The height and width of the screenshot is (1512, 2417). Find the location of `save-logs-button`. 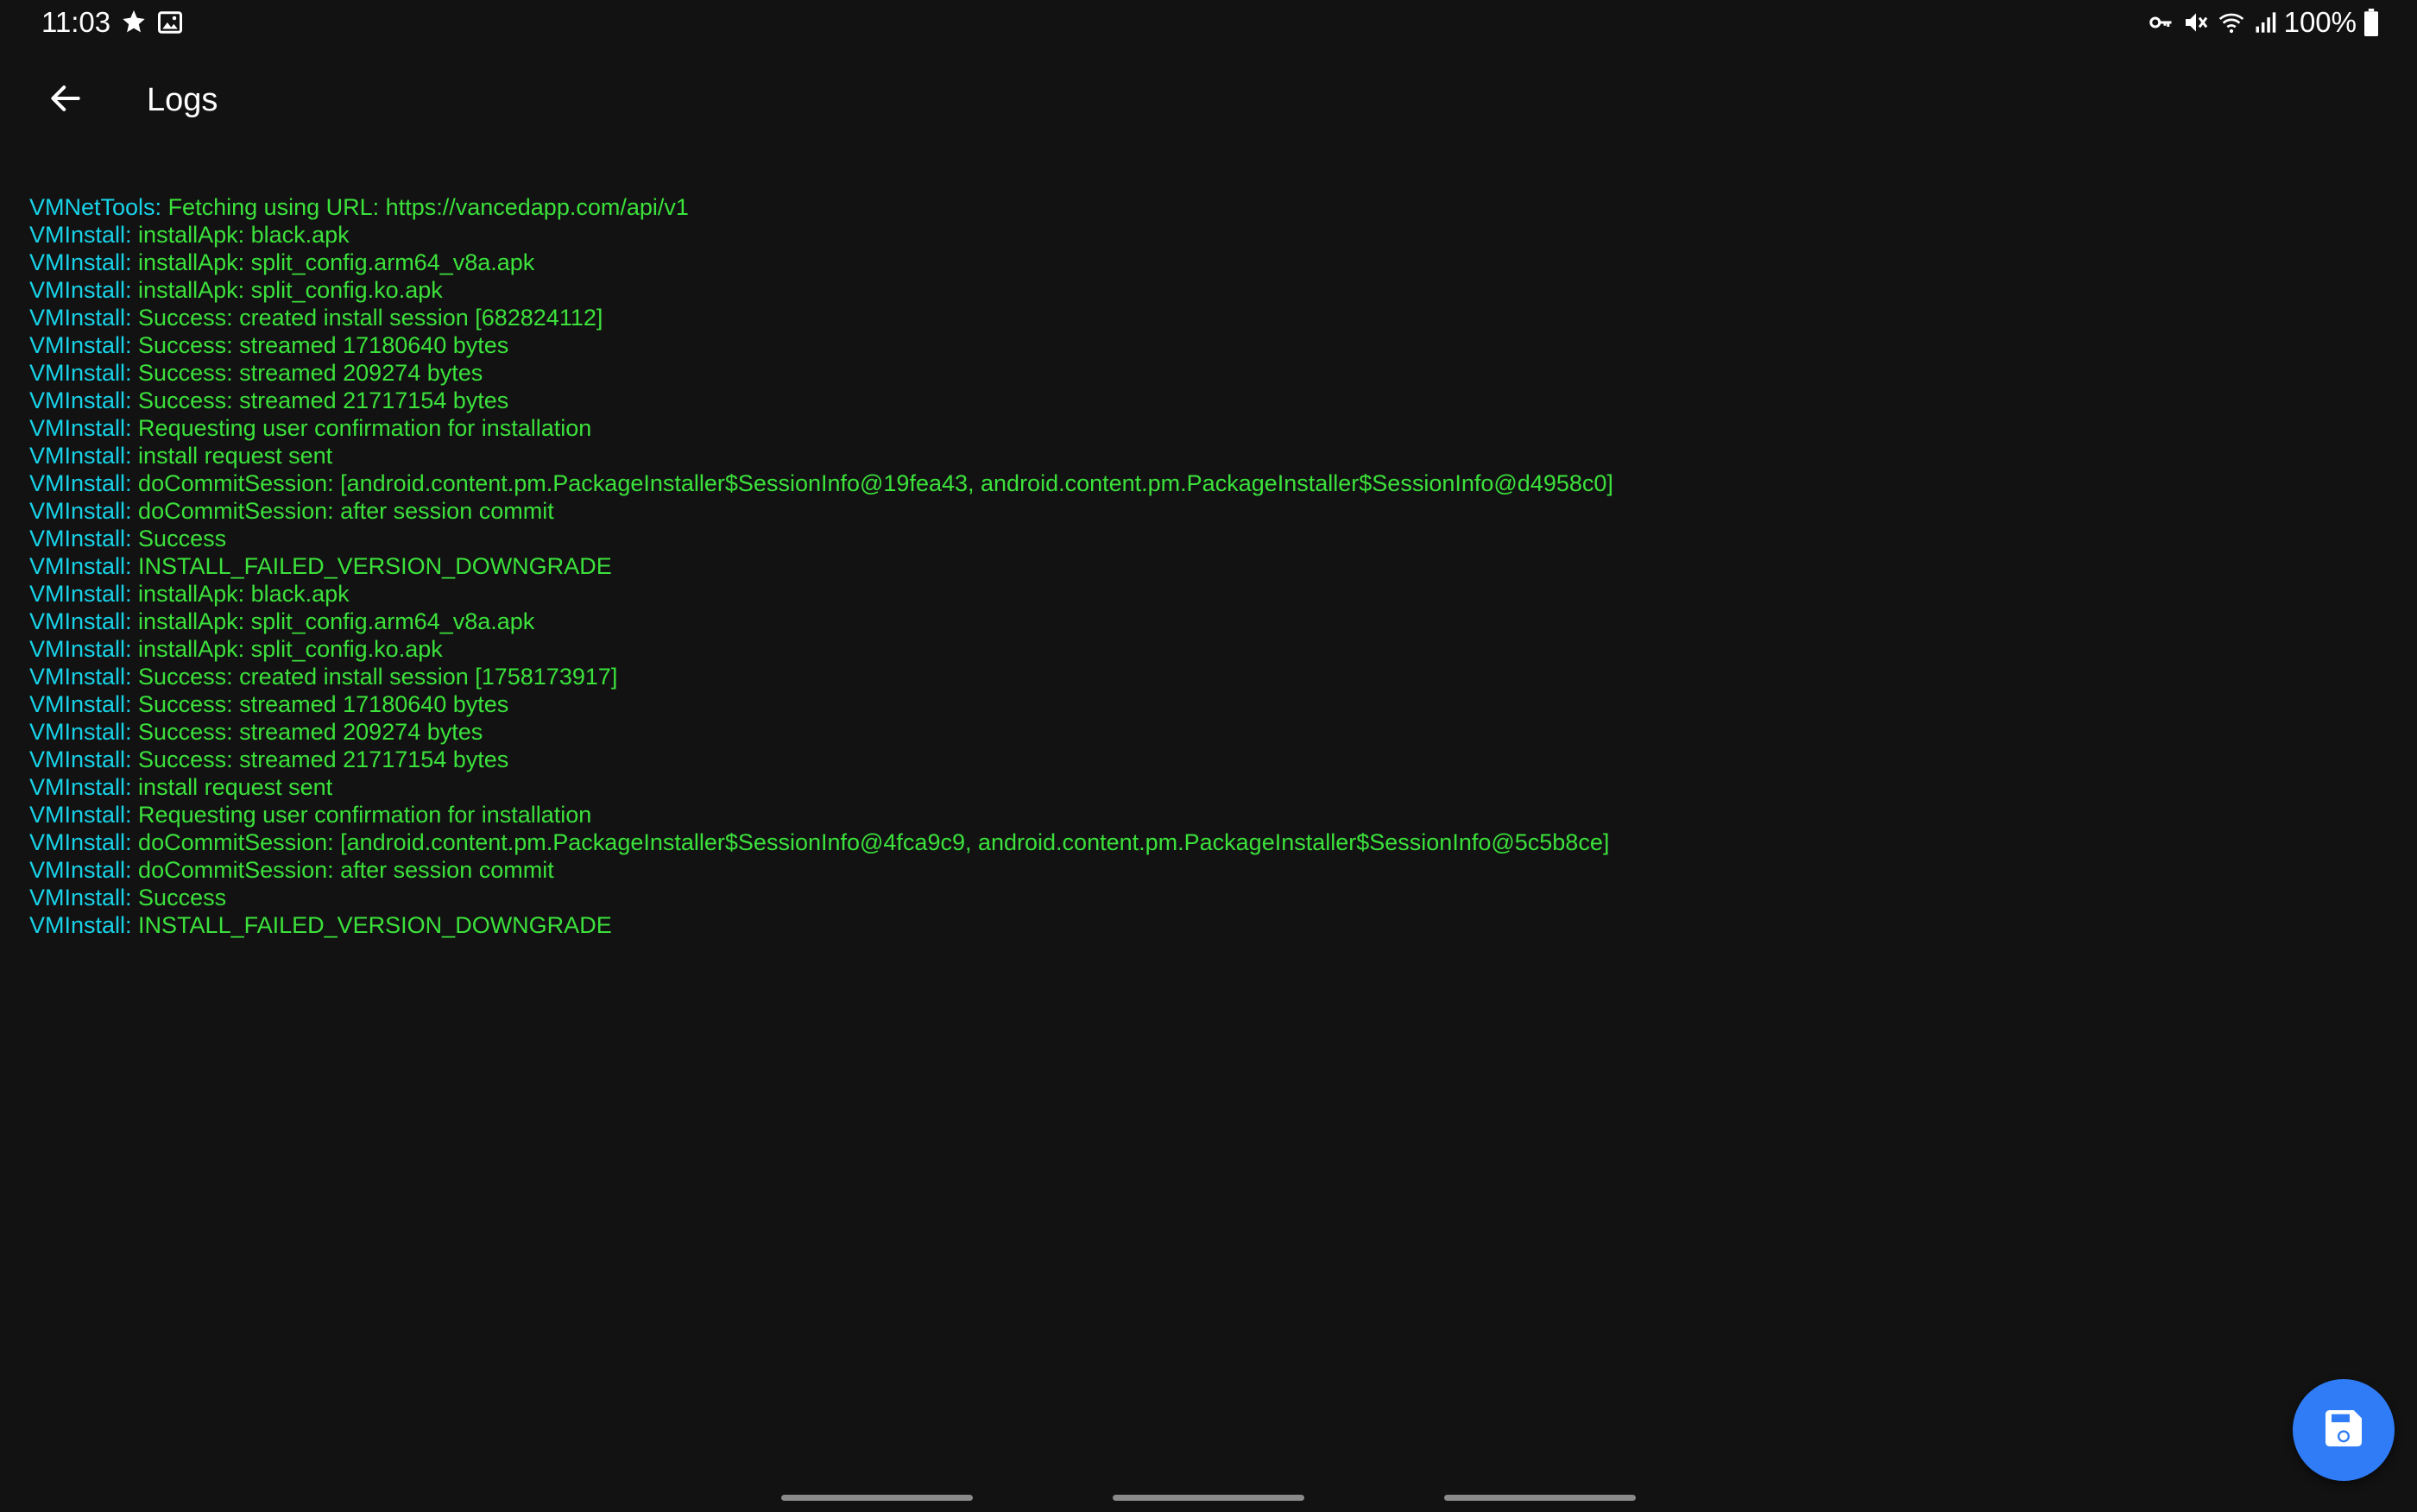

save-logs-button is located at coordinates (2344, 1430).